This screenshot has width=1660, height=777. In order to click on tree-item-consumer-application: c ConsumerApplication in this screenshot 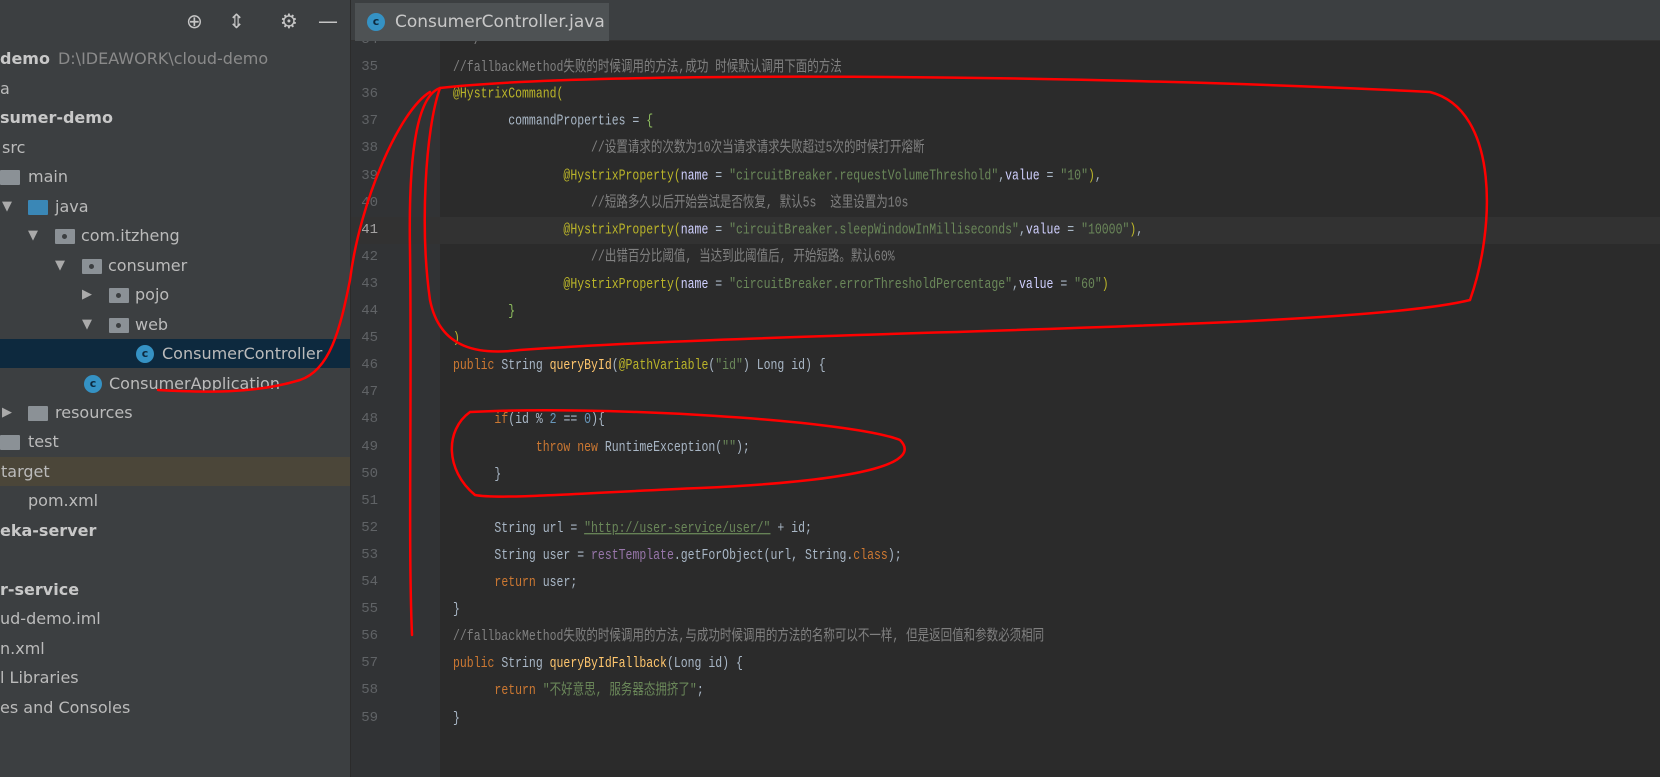, I will do `click(175, 383)`.